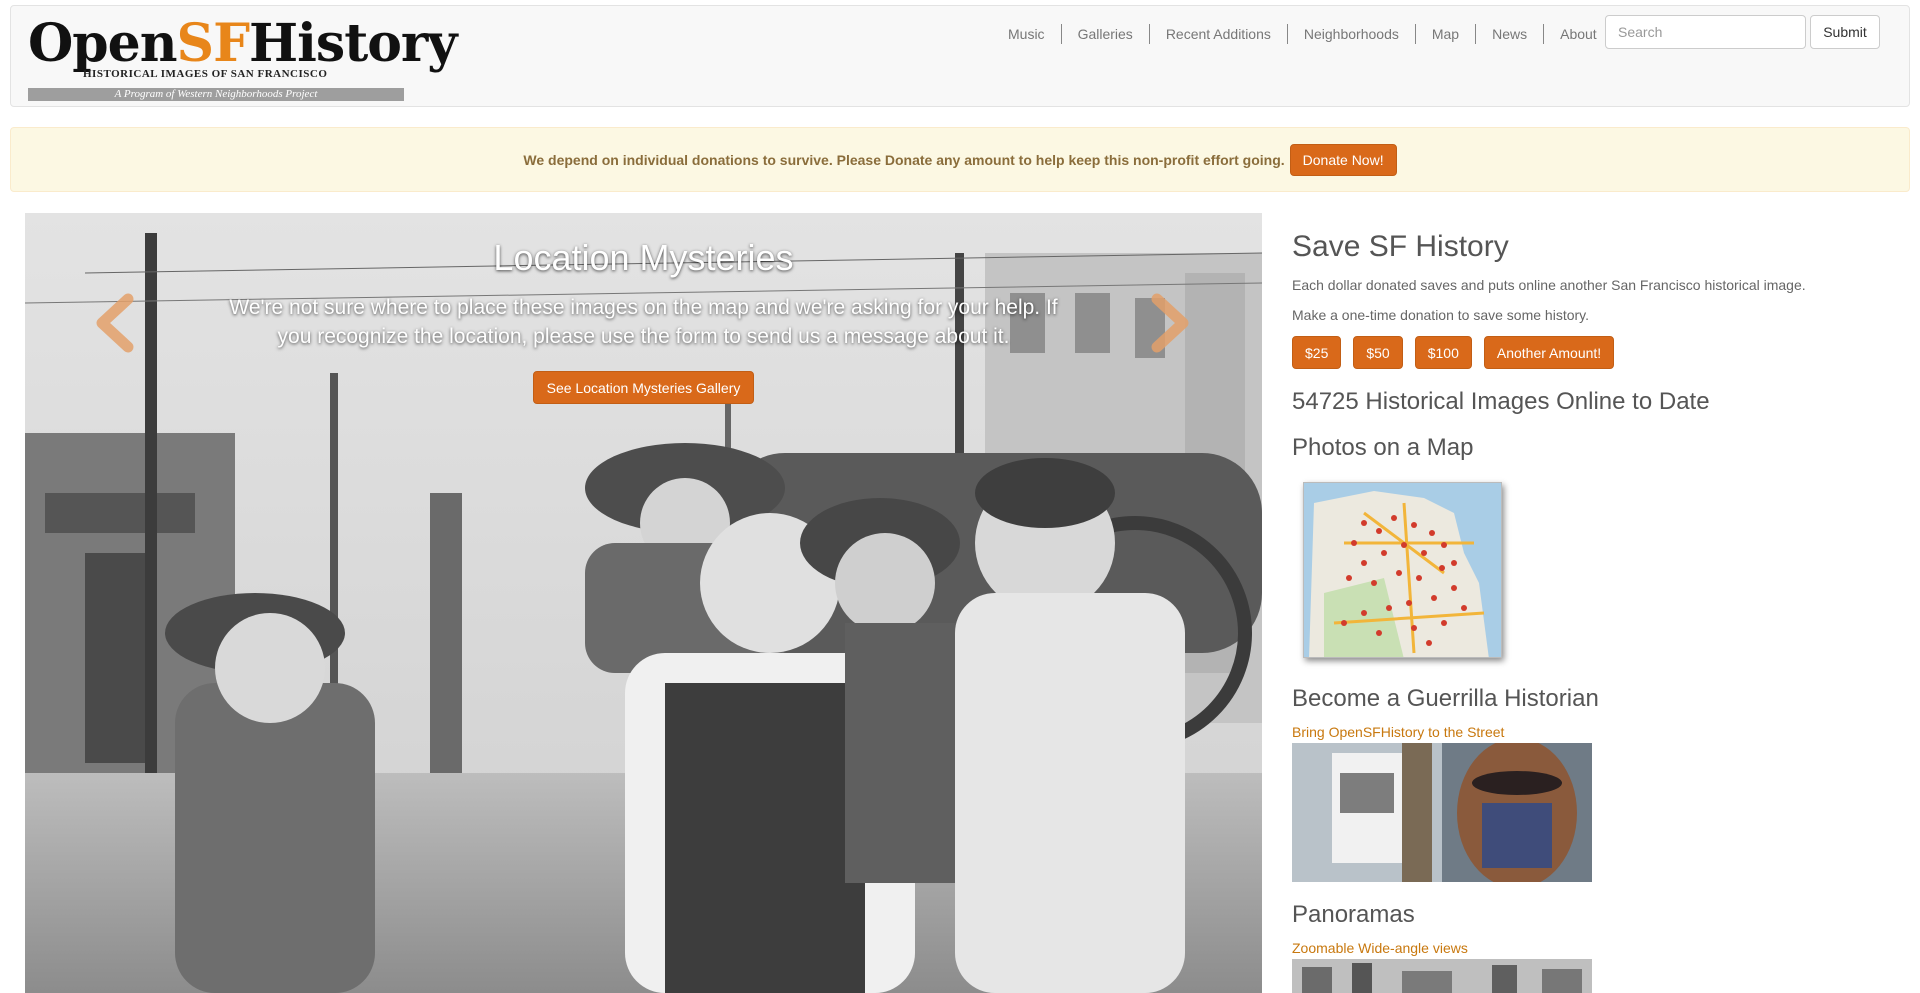 This screenshot has width=1920, height=993. I want to click on photos-on-map-heading: Photos on a Map, so click(1383, 447).